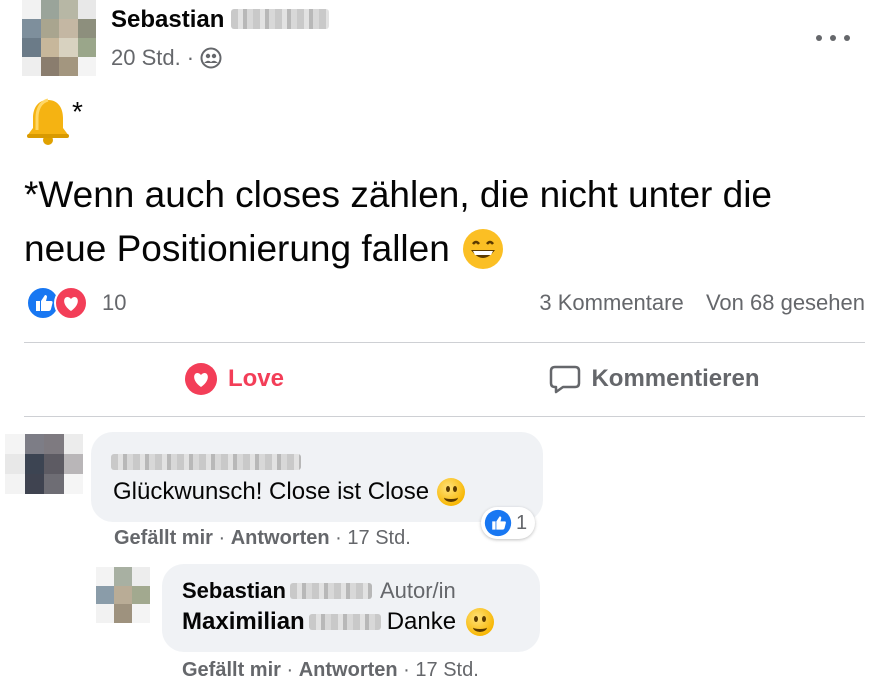 The height and width of the screenshot is (686, 886). I want to click on post-stats: 3 Kommentare Von 68 gesehen, so click(702, 303).